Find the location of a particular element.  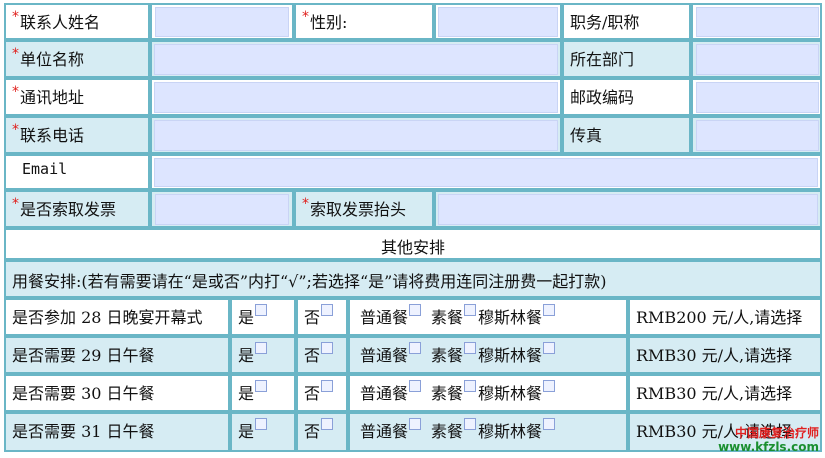

meal-label-cell: 是否参加 28 日晚宴开幕式 is located at coordinates (117, 317).